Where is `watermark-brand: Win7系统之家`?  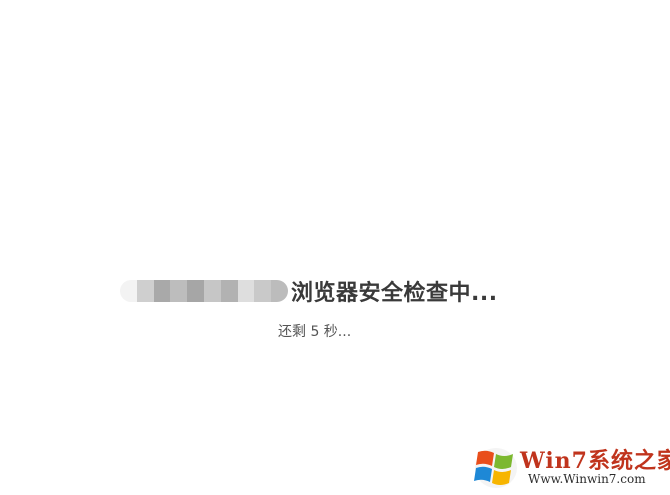
watermark-brand: Win7系统之家 is located at coordinates (595, 461).